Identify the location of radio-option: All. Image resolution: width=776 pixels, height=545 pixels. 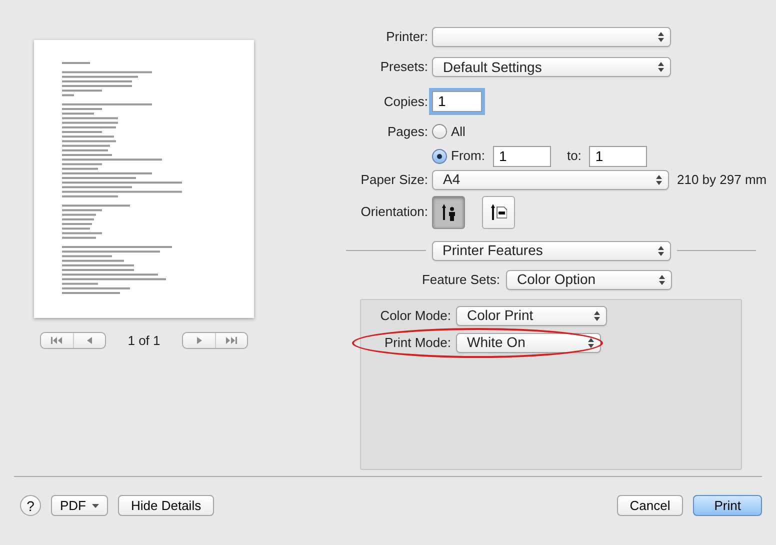
(449, 132).